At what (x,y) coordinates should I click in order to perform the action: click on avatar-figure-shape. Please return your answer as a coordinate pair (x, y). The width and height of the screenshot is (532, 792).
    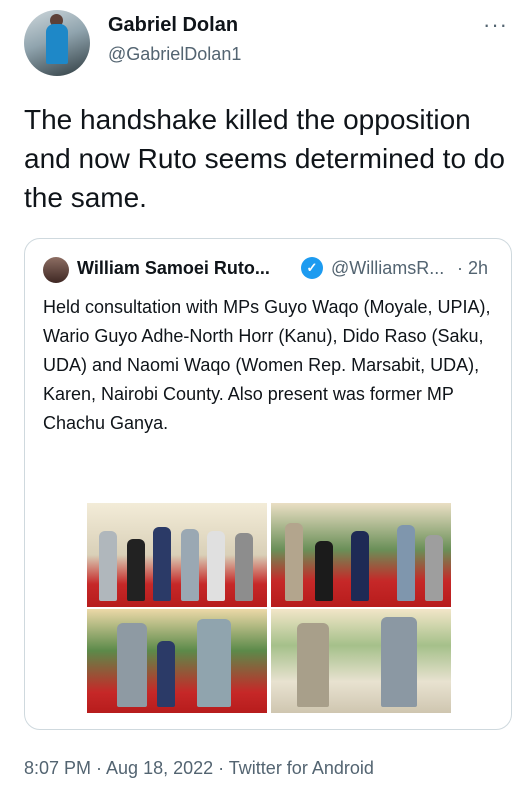
    Looking at the image, I should click on (57, 44).